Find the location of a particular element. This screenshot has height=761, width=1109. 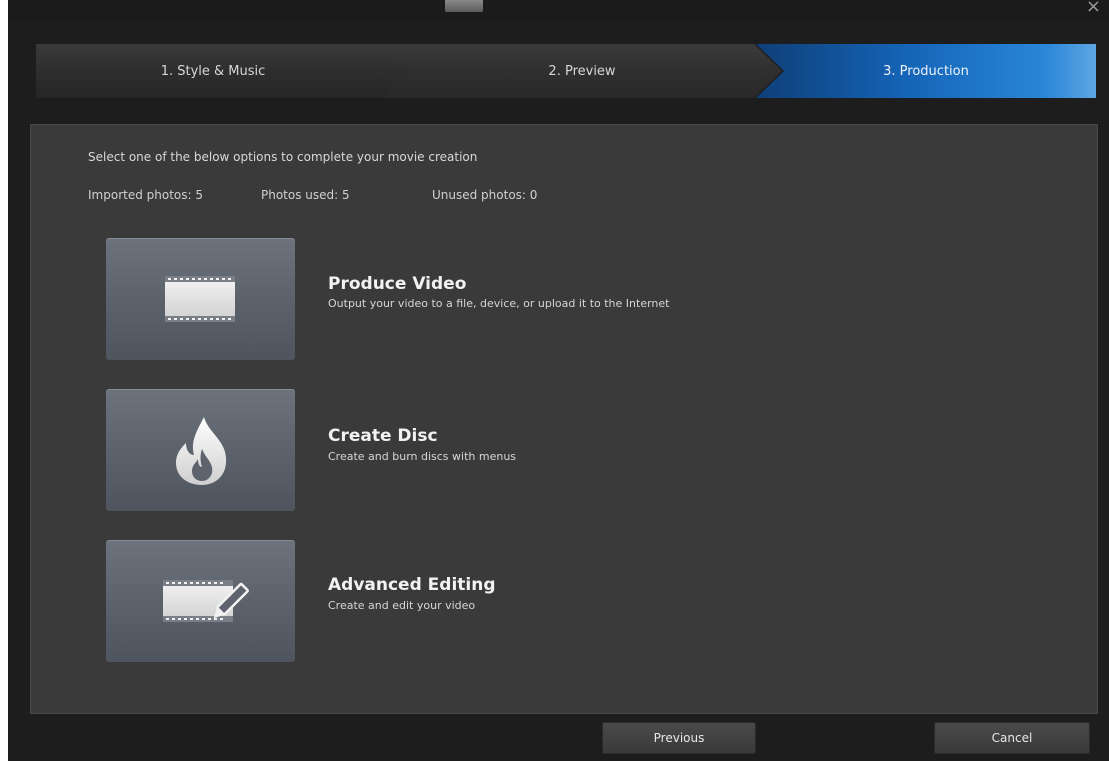

step-label: 2. Preview is located at coordinates (582, 71).